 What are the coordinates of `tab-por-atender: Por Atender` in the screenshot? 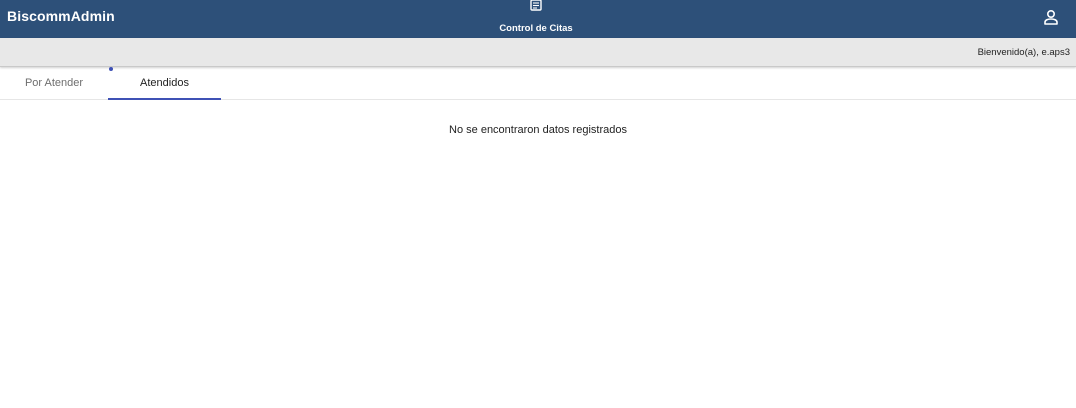 It's located at (54, 83).